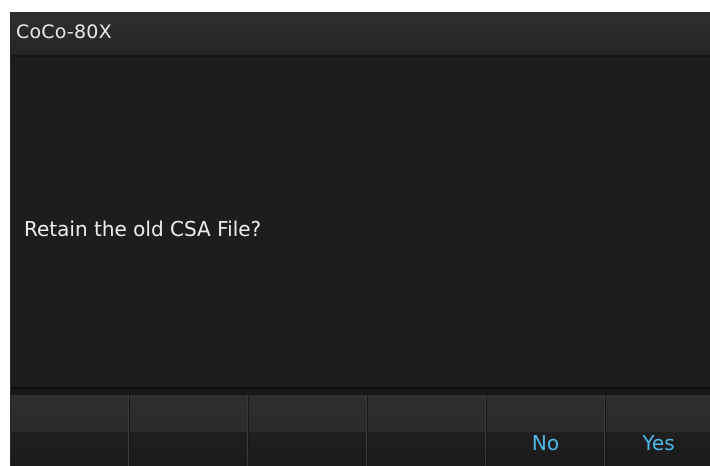  What do you see at coordinates (546, 430) in the screenshot?
I see `no-button: No` at bounding box center [546, 430].